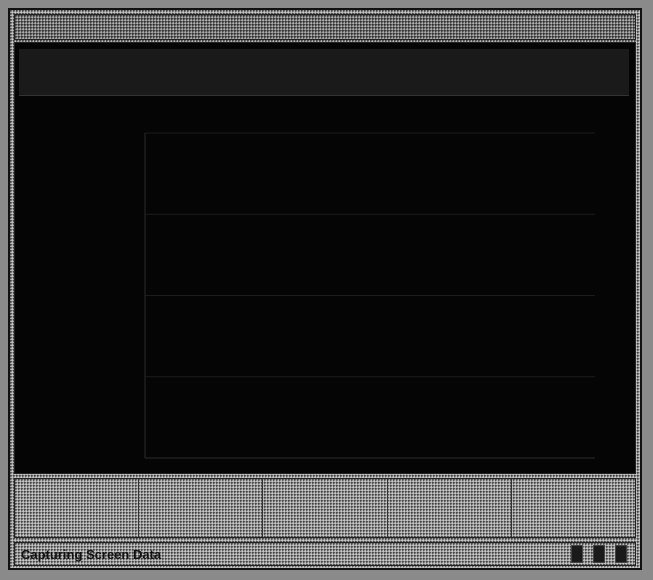  I want to click on status-icons, so click(599, 554).